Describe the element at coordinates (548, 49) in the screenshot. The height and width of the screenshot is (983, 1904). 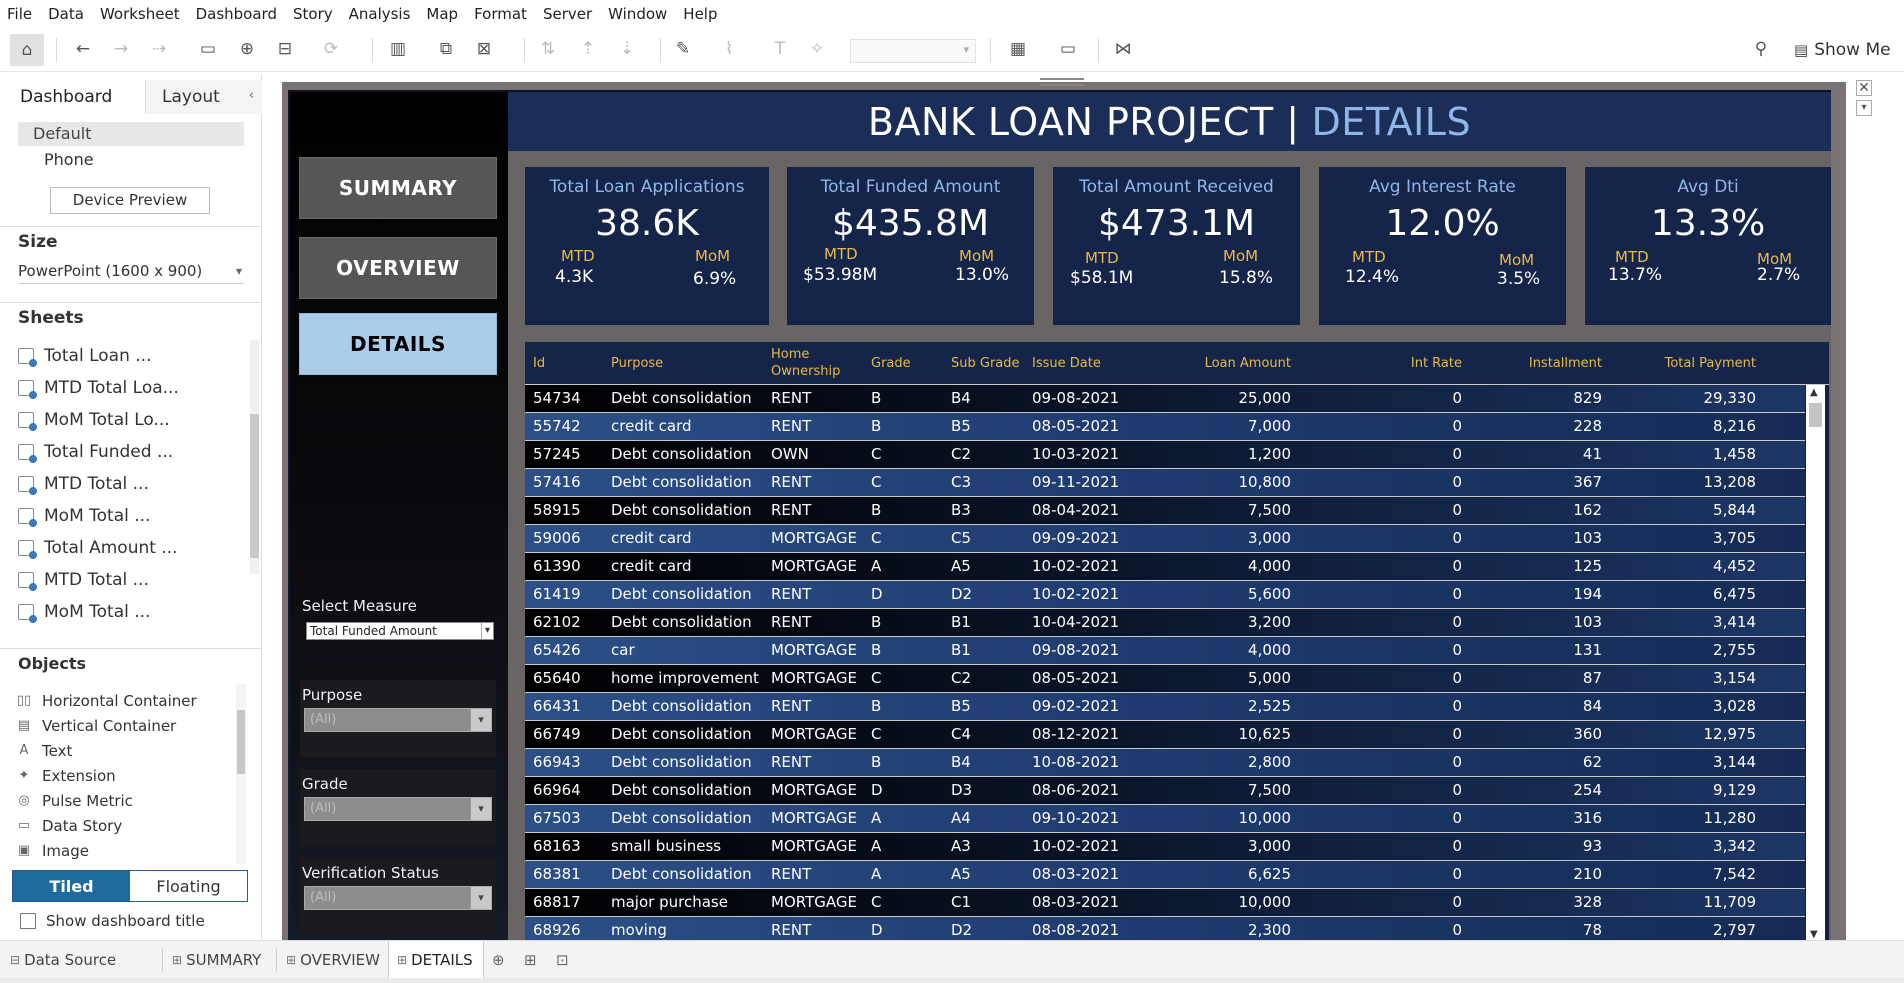
I see `swap-icon: ⇅` at that location.